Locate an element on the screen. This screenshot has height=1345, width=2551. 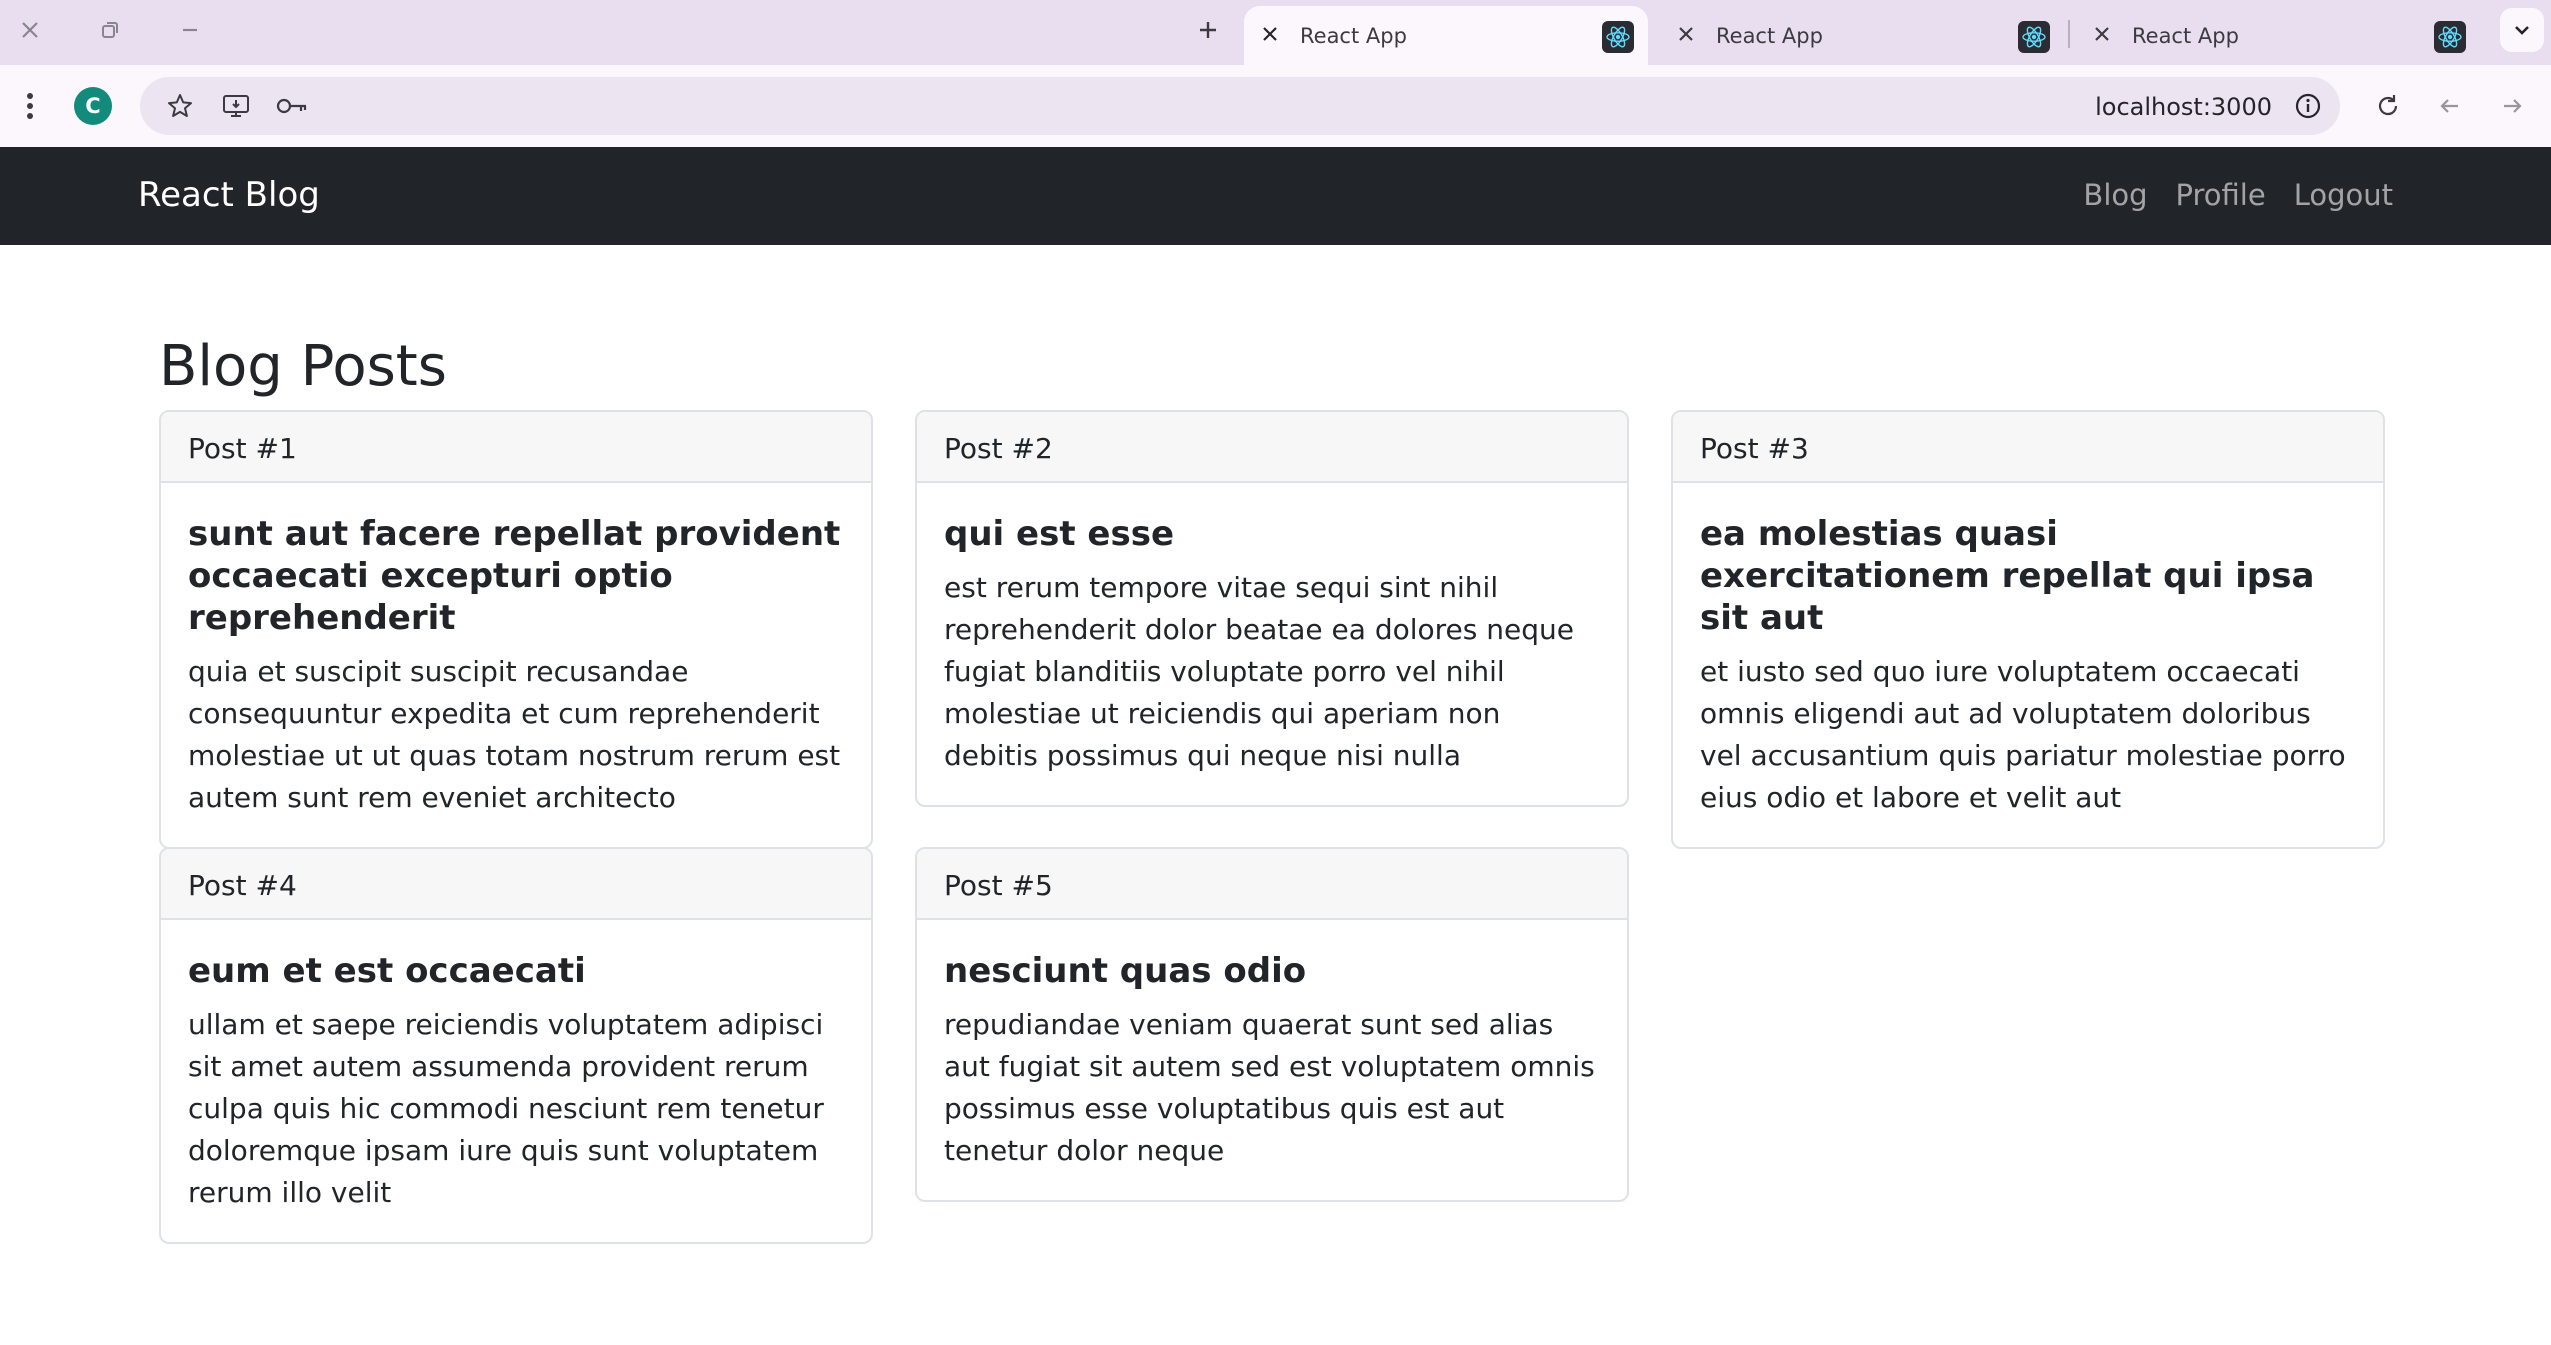
post-title: qui est esse is located at coordinates (1059, 534).